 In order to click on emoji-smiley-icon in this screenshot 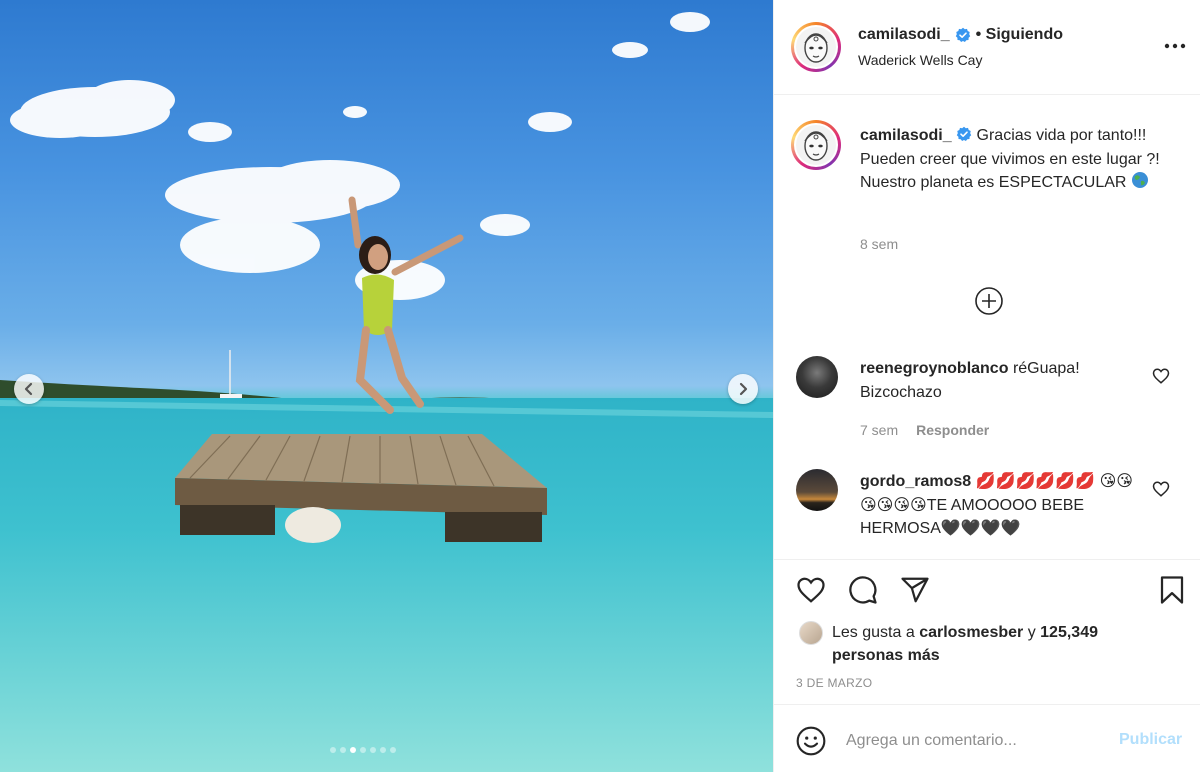, I will do `click(811, 741)`.